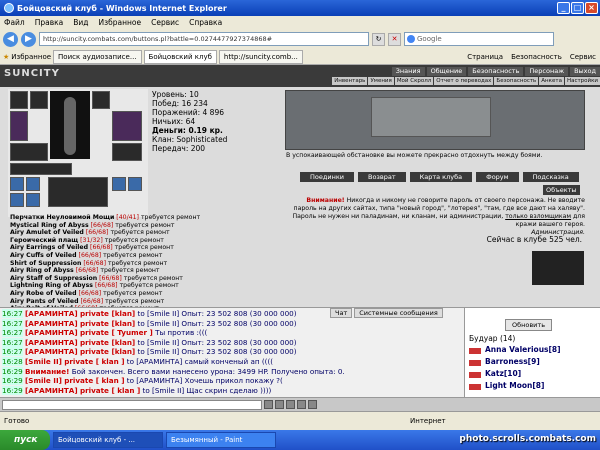 Image resolution: width=600 pixels, height=450 pixels. I want to click on duels-button: Поединки, so click(327, 177).